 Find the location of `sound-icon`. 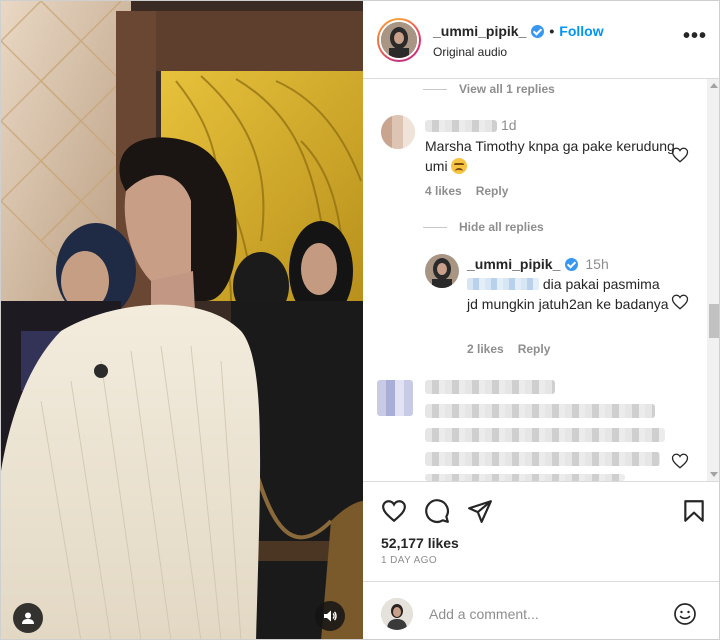

sound-icon is located at coordinates (330, 616).